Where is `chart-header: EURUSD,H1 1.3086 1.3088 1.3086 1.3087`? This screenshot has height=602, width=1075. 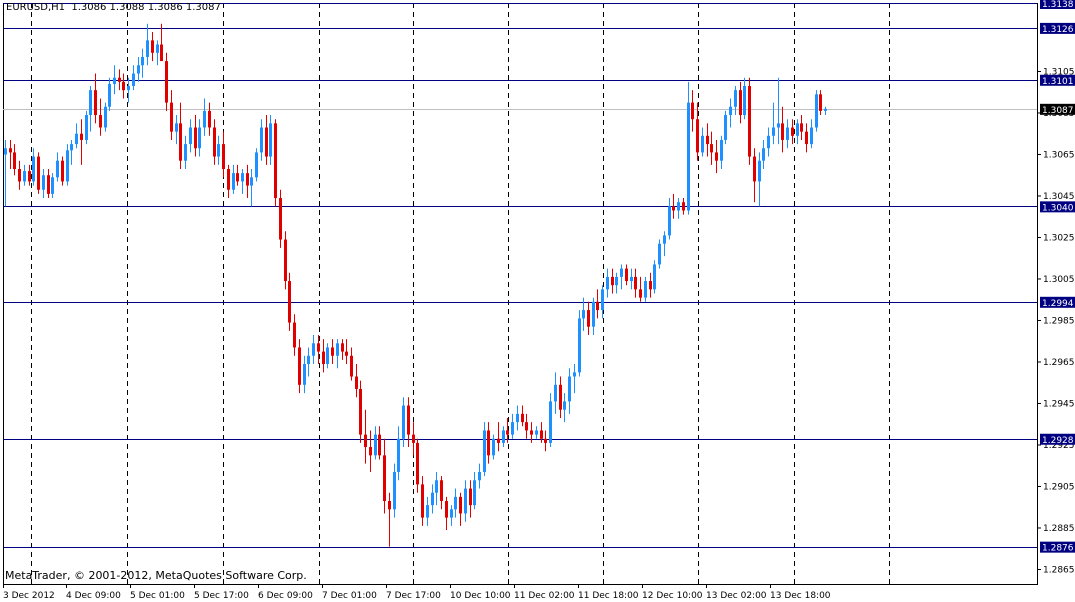
chart-header: EURUSD,H1 1.3086 1.3088 1.3086 1.3087 is located at coordinates (113, 7).